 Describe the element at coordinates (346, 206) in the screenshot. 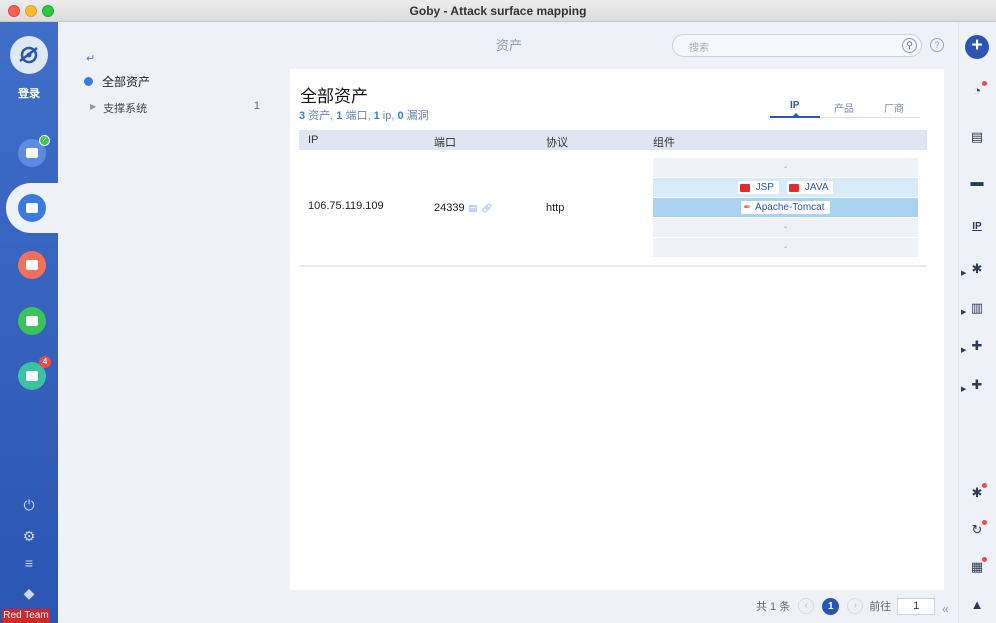

I see `row-ip: 106.75.119.109` at that location.